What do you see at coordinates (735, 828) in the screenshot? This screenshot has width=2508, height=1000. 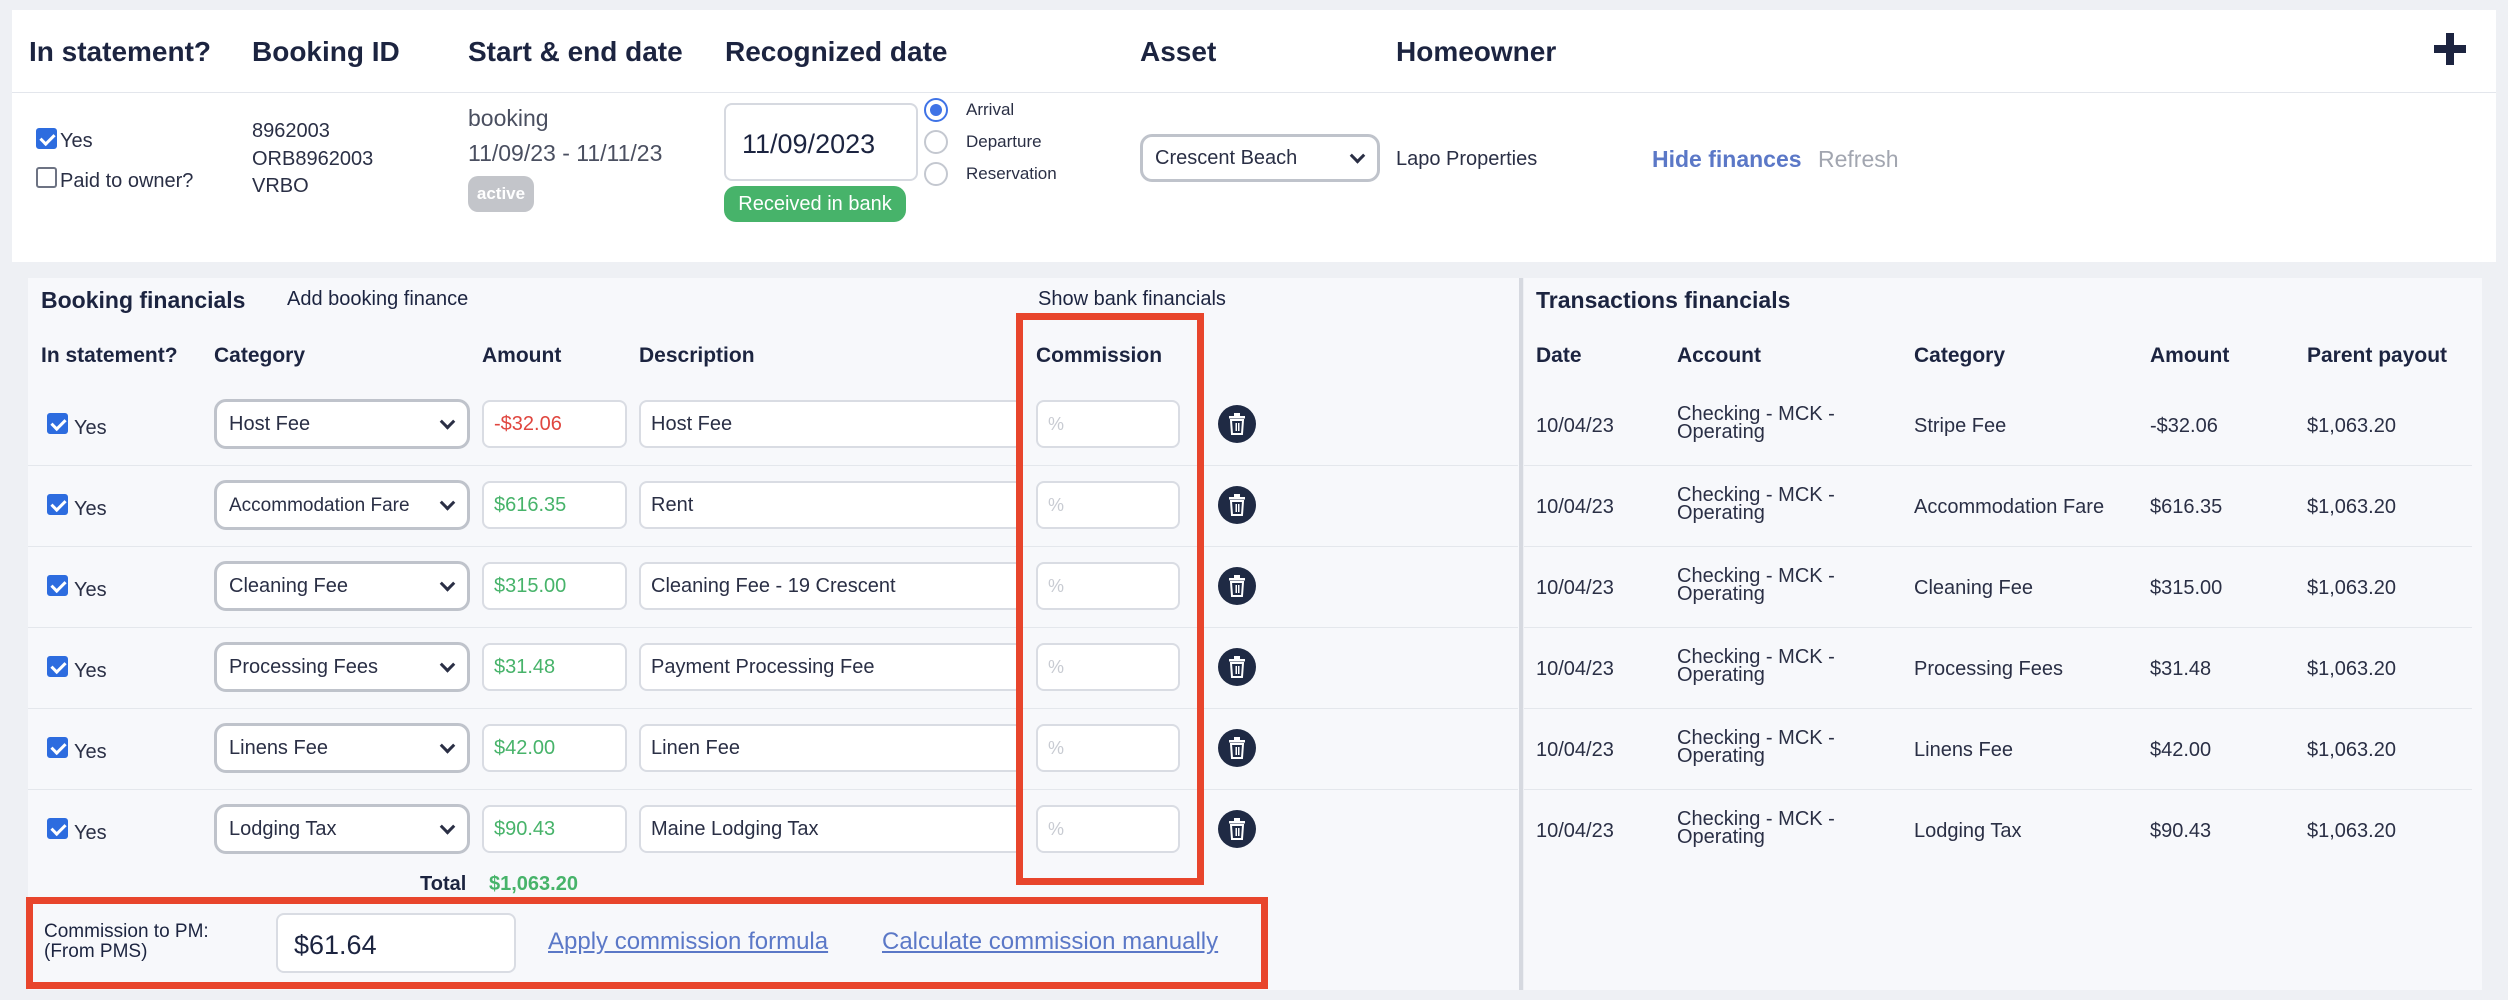 I see `row-description-value: Maine Lodging Tax` at bounding box center [735, 828].